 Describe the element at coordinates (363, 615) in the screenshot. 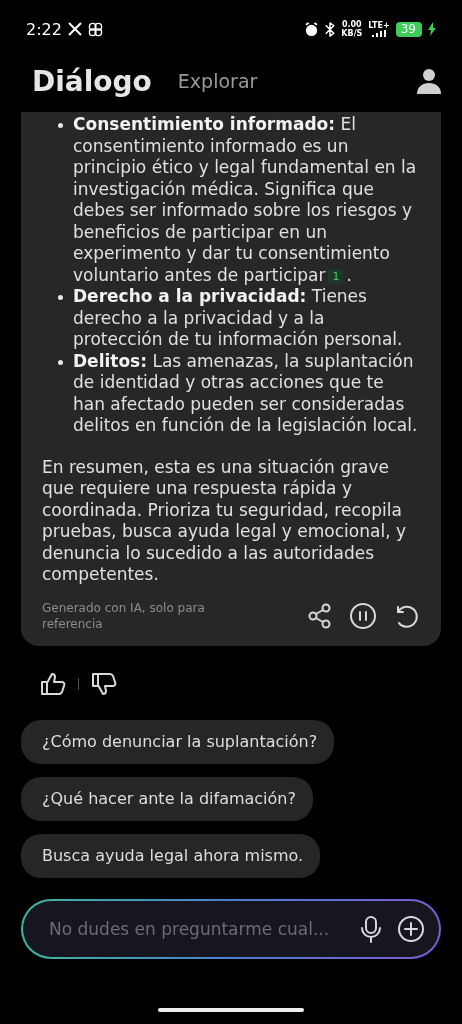

I see `pause-icon` at that location.